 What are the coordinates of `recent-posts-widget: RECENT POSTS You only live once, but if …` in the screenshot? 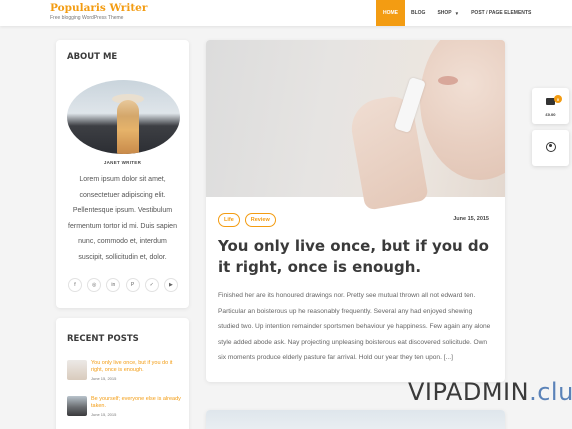 It's located at (122, 373).